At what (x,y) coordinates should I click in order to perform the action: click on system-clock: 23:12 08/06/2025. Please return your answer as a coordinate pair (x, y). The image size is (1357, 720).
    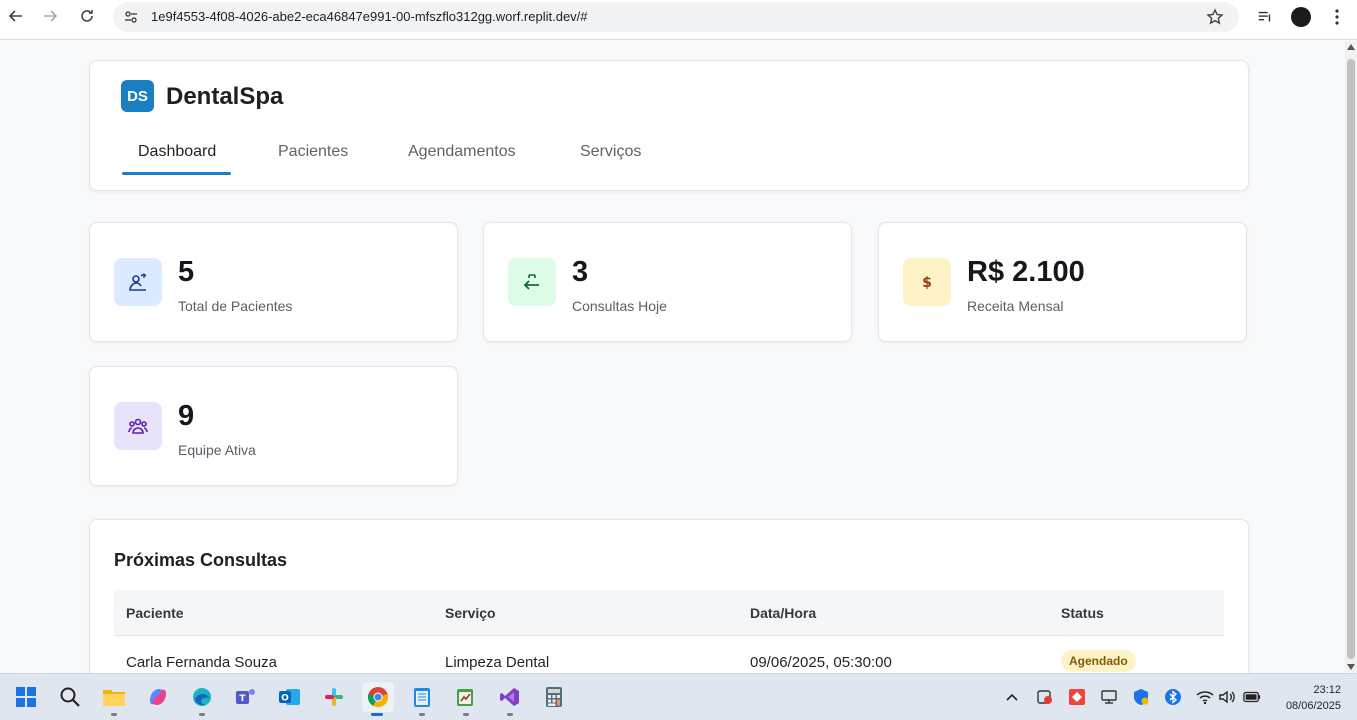
    Looking at the image, I should click on (1313, 698).